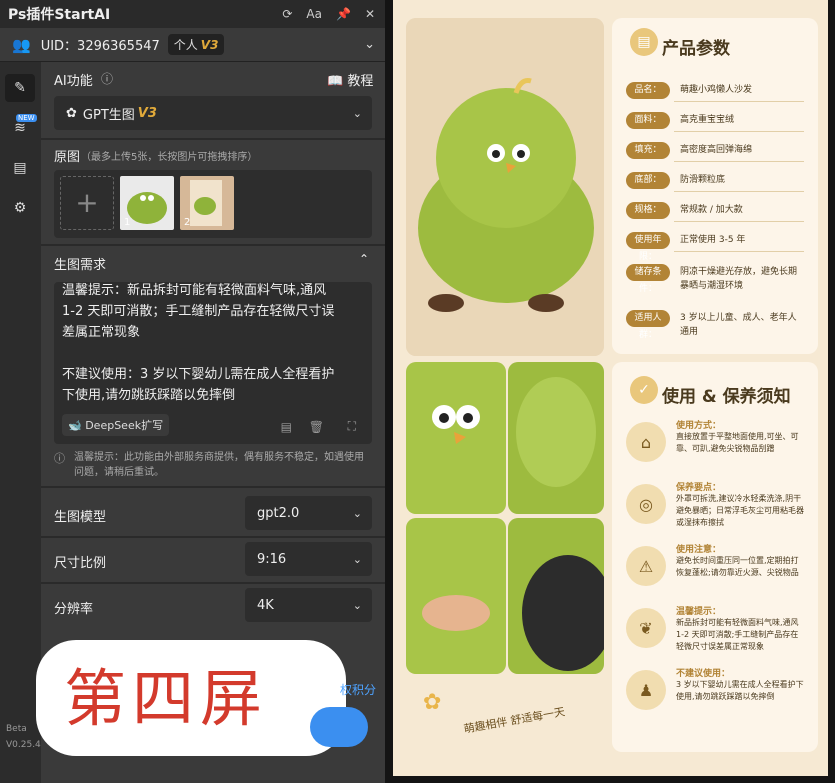 This screenshot has height=783, width=835. I want to click on ai-model-select: ✿ GPT生图 V3 ⌄, so click(213, 113).